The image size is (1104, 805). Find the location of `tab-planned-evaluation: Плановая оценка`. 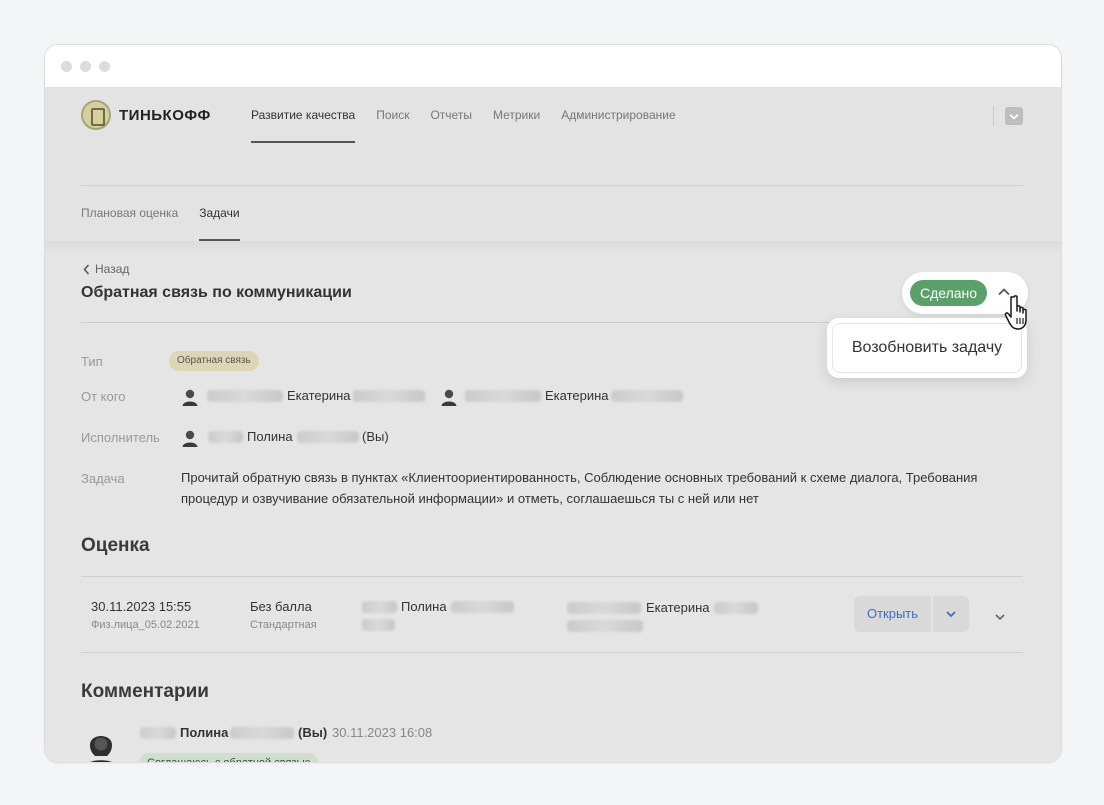

tab-planned-evaluation: Плановая оценка is located at coordinates (129, 213).